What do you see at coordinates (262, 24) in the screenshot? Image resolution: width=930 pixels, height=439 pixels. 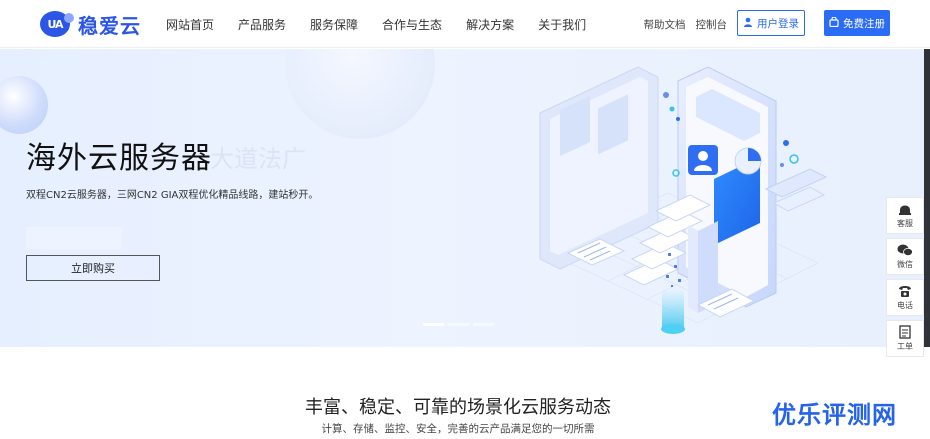 I see `nav-item-products: 产品服务` at bounding box center [262, 24].